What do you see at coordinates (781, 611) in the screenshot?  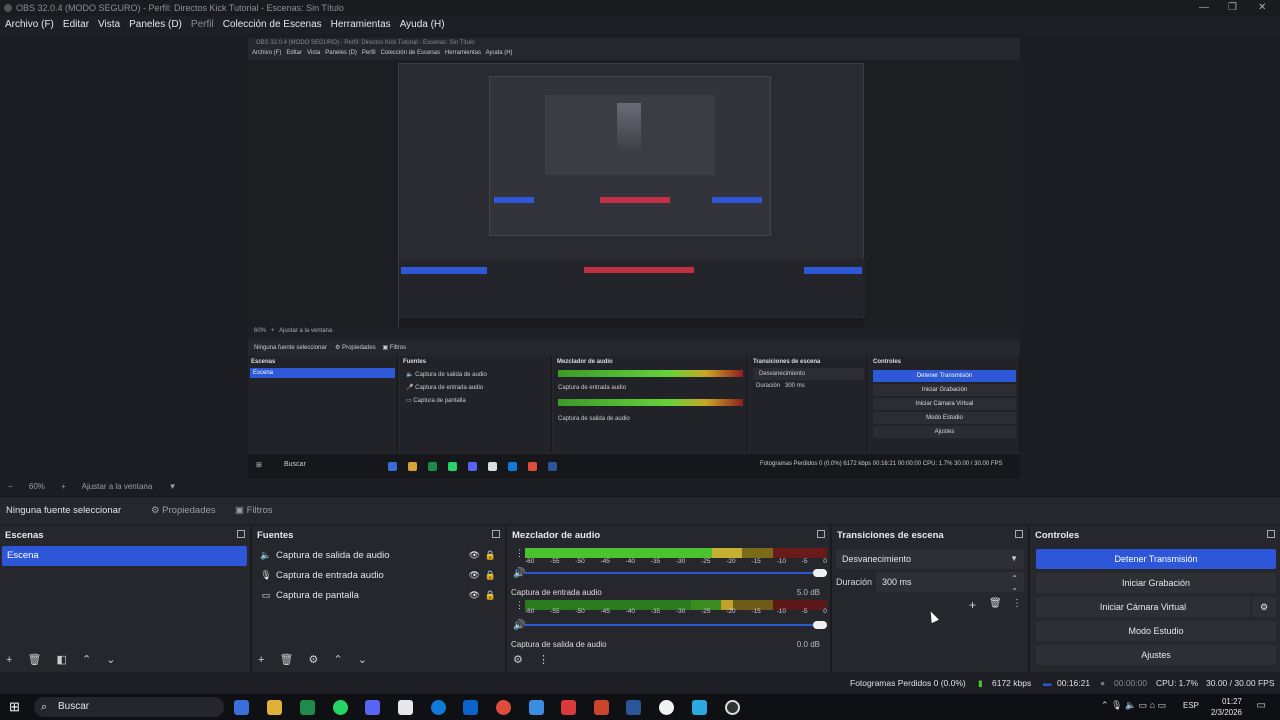 I see `meter-tick-label: -10` at bounding box center [781, 611].